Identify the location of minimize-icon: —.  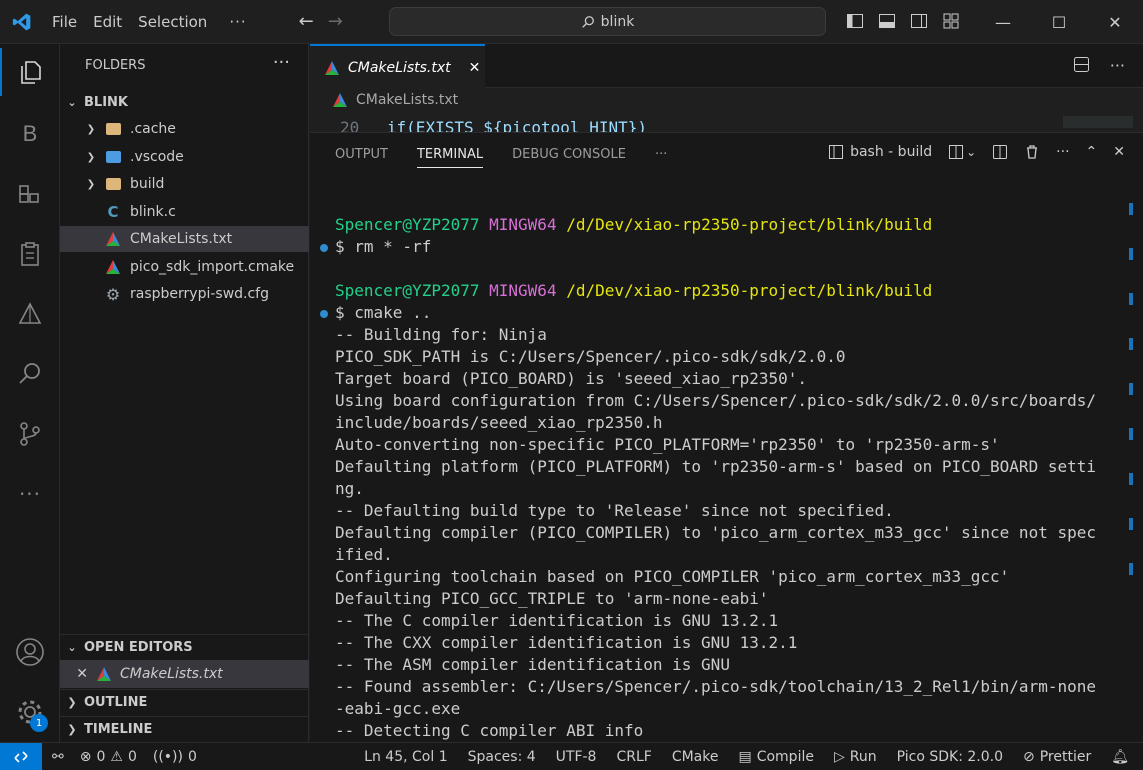
(1003, 22).